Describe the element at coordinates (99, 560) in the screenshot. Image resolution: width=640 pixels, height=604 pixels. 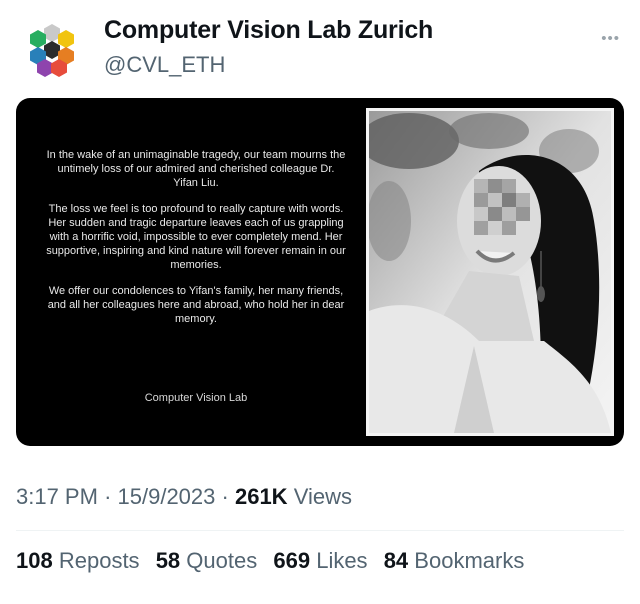
I see `reposts-label: Reposts` at that location.